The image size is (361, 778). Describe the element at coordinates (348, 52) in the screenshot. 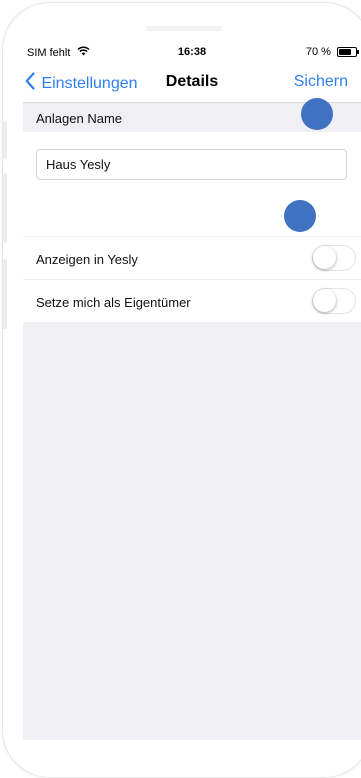

I see `battery-icon` at that location.